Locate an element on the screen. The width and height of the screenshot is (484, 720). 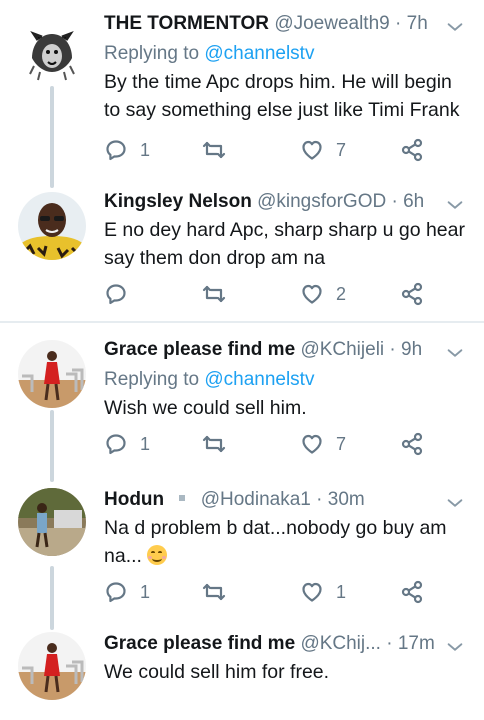
author-name: THE TORMENTOR is located at coordinates (186, 23).